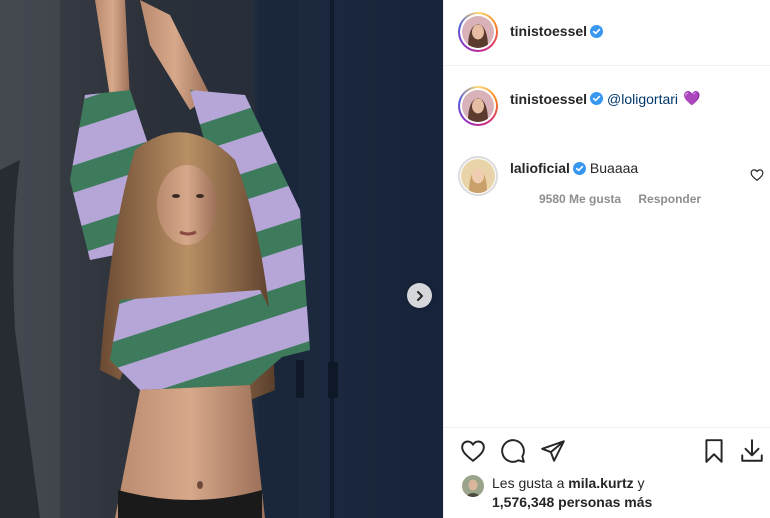 The width and height of the screenshot is (770, 518). I want to click on caption-username: tinistoessel, so click(548, 99).